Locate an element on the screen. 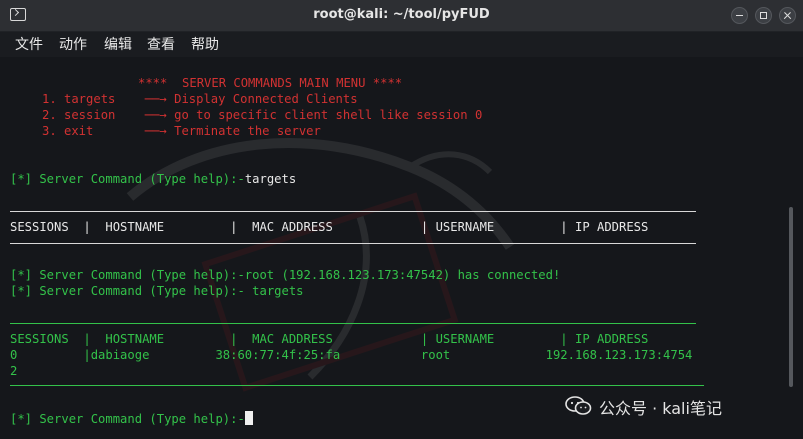 The width and height of the screenshot is (803, 439). title-bar: root@kali: ~/tool/pyFUD is located at coordinates (401, 16).